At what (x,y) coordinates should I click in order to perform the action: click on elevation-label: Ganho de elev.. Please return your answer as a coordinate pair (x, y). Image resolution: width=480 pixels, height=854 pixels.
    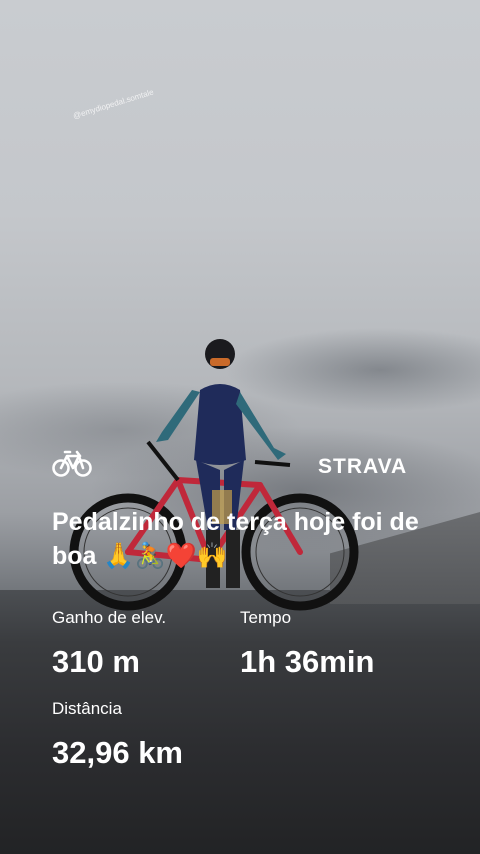
    Looking at the image, I should click on (109, 617).